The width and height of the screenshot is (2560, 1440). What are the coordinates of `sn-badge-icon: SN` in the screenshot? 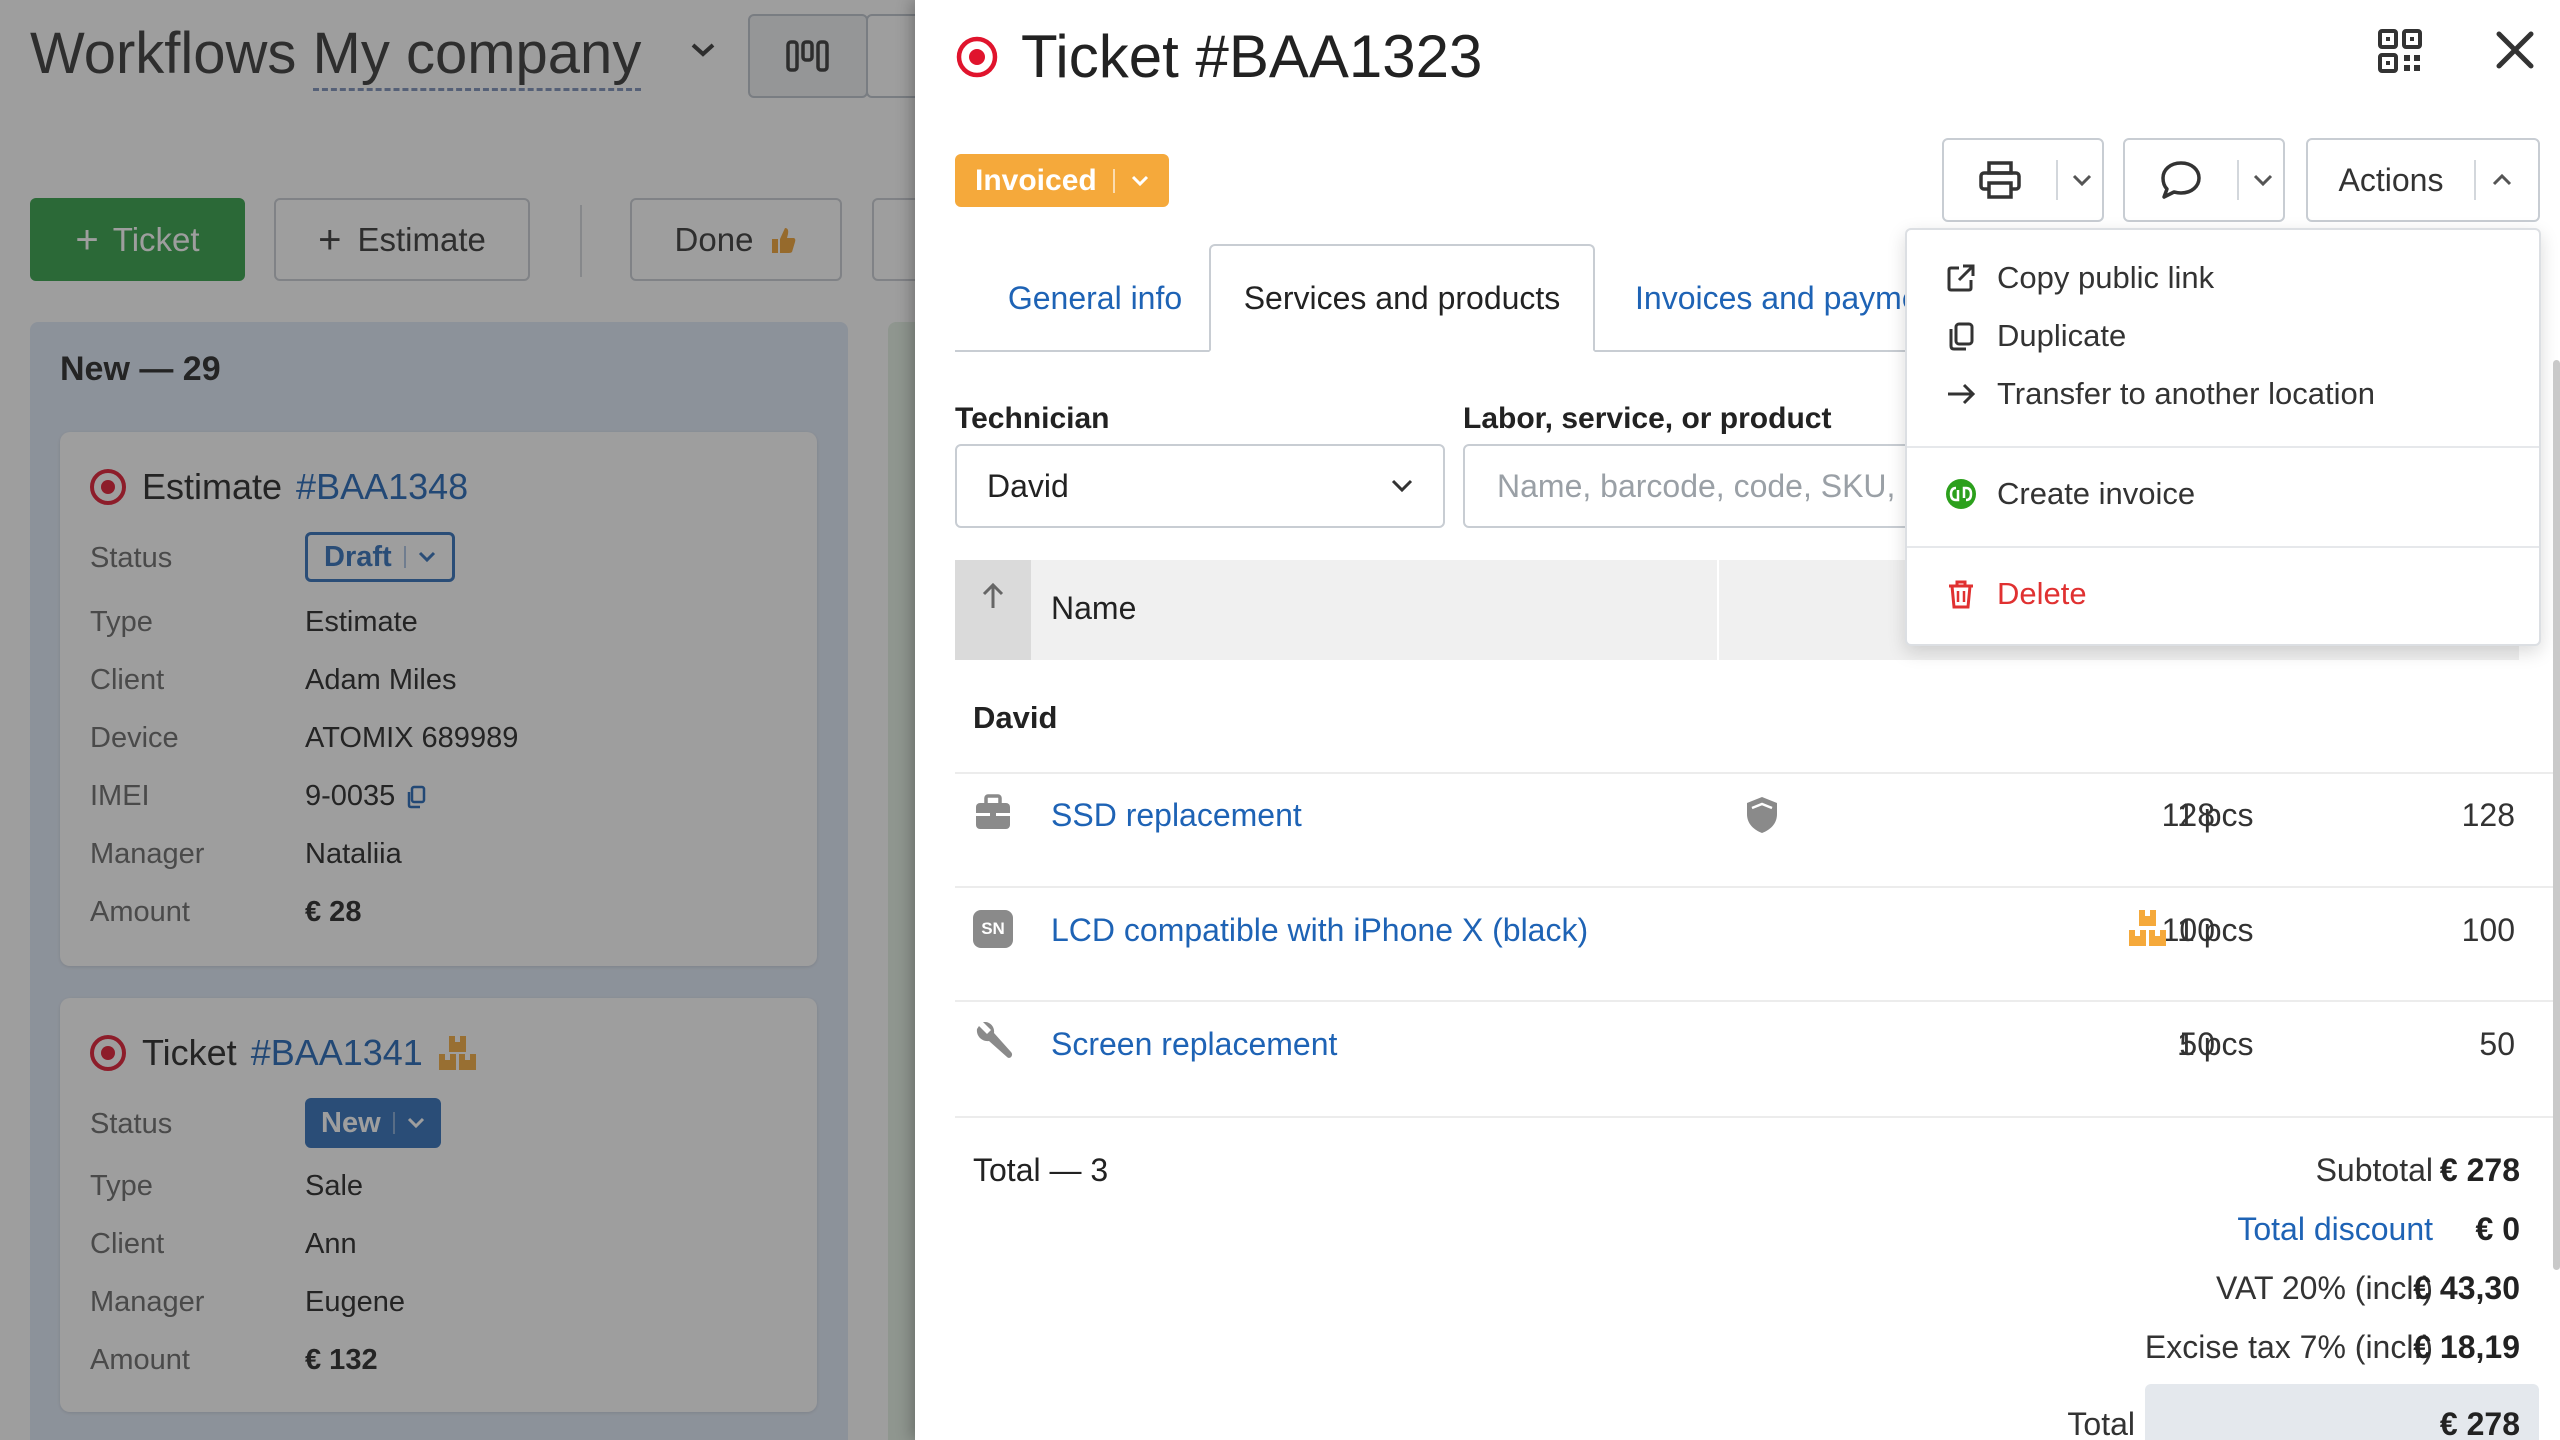 It's located at (993, 929).